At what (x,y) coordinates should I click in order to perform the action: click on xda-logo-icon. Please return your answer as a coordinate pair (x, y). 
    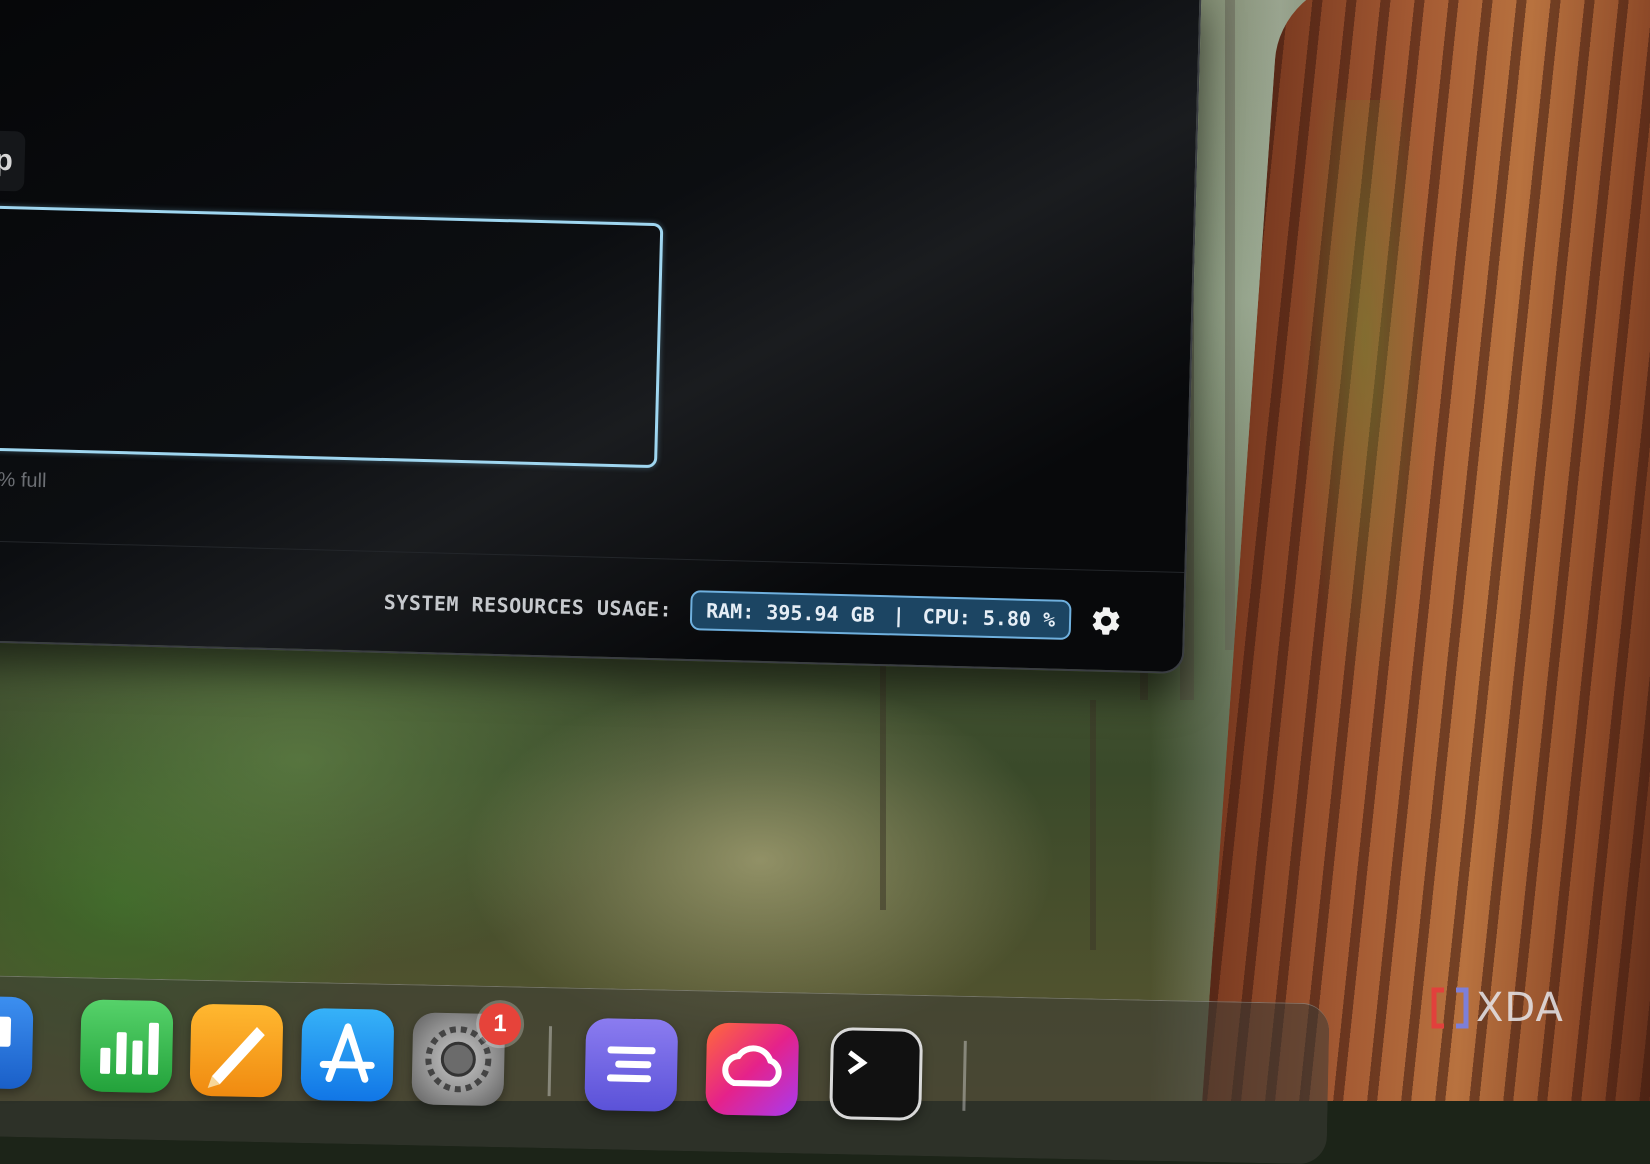
    Looking at the image, I should click on (1450, 1008).